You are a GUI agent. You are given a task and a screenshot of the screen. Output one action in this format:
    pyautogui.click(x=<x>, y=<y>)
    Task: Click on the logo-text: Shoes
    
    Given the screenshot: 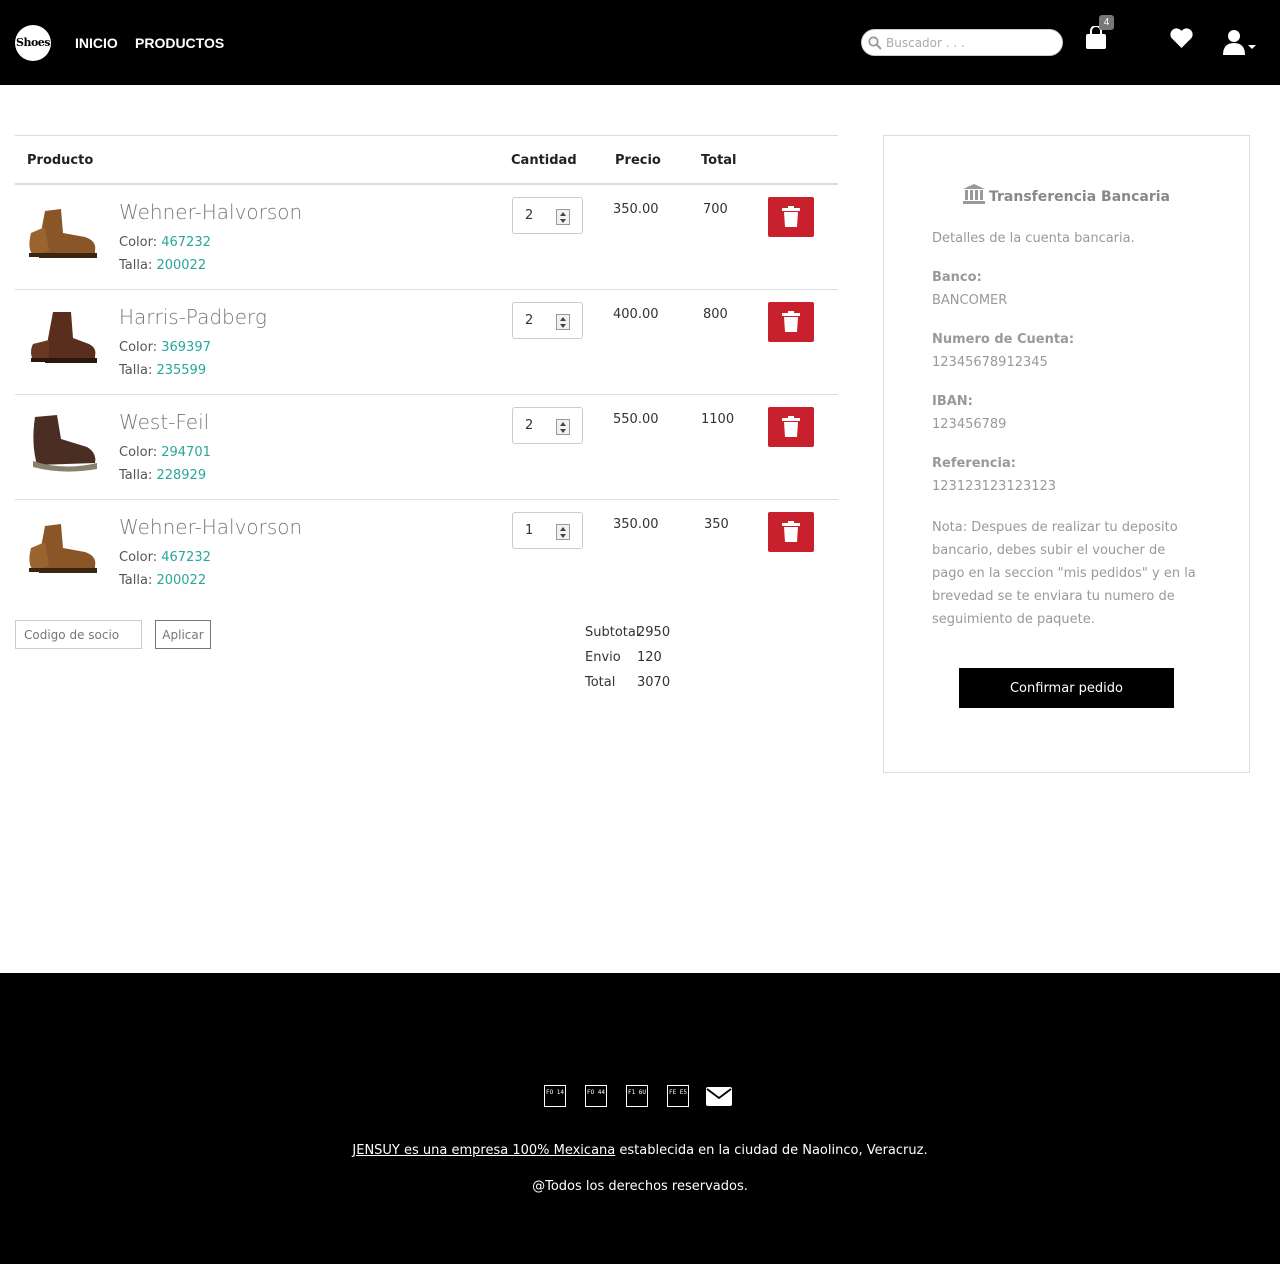 What is the action you would take?
    pyautogui.click(x=33, y=42)
    